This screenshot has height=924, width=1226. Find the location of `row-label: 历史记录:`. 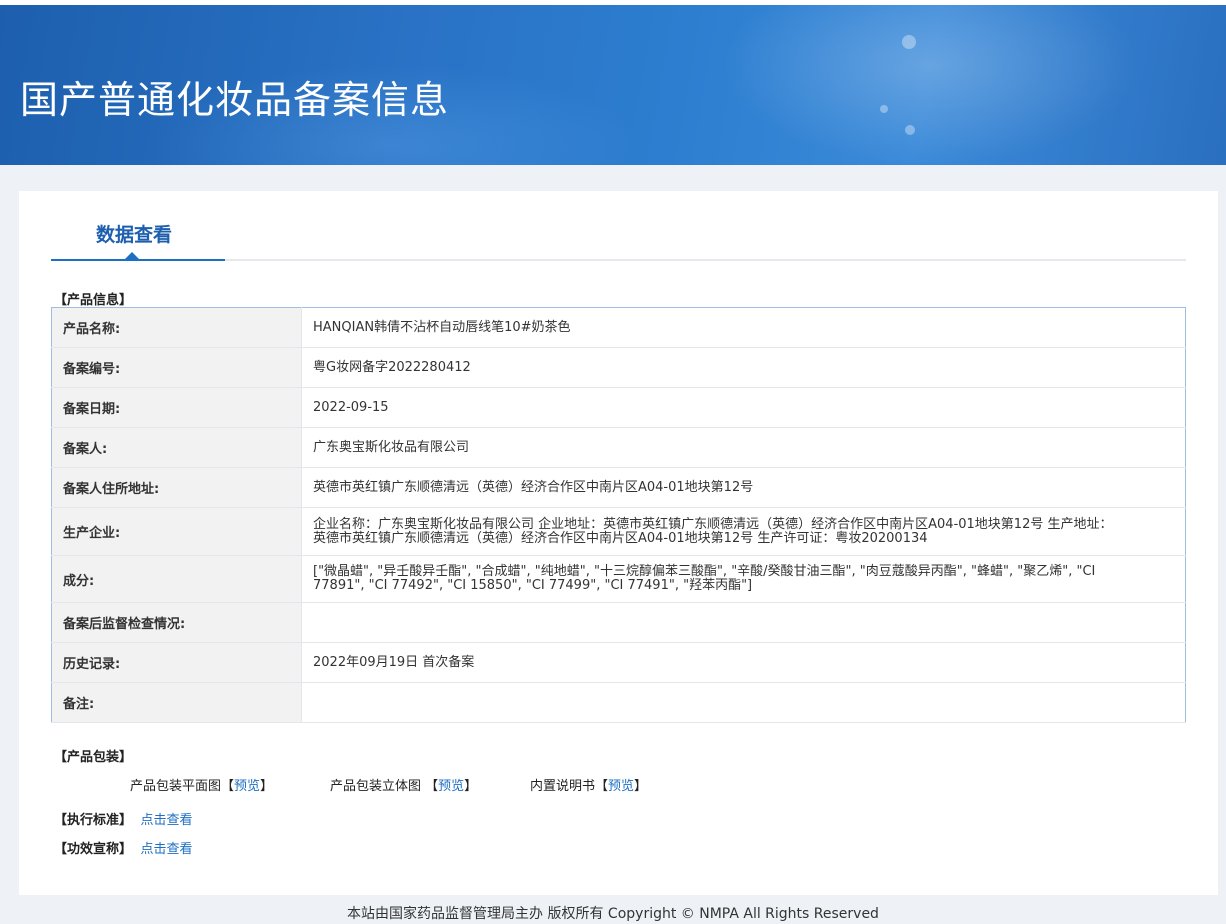

row-label: 历史记录: is located at coordinates (176, 662).